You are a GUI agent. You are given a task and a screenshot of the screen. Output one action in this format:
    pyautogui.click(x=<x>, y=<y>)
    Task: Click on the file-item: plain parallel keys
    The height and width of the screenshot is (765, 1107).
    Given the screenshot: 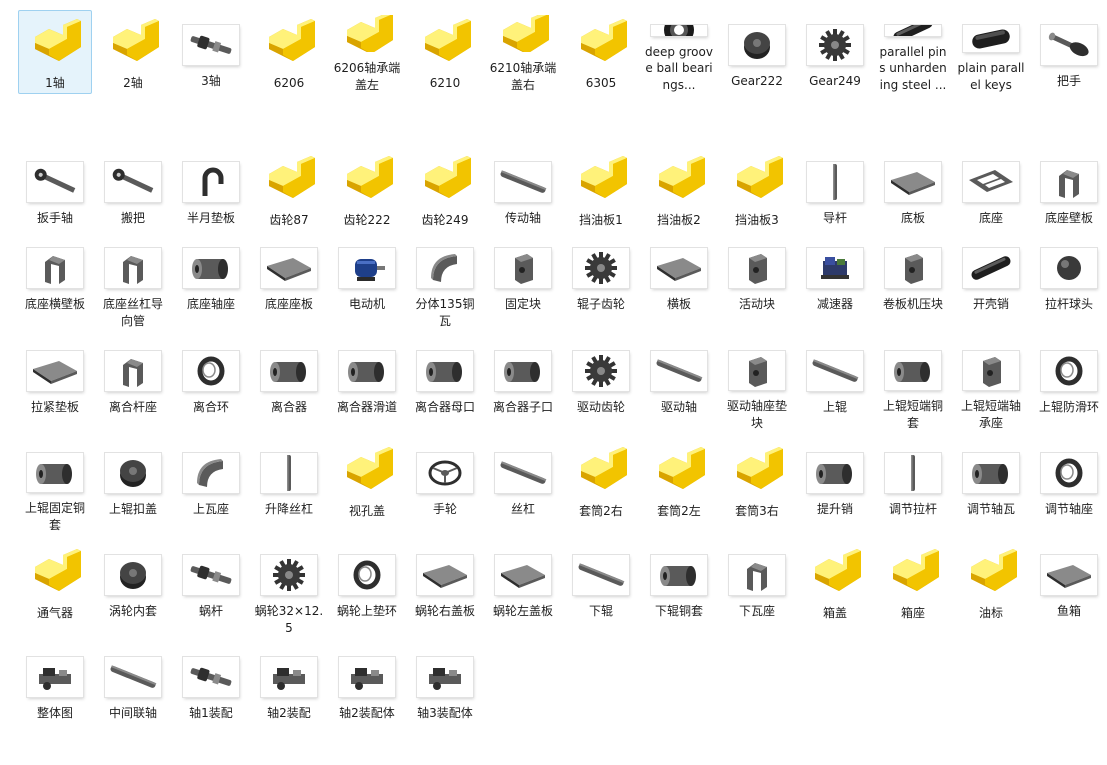 What is the action you would take?
    pyautogui.click(x=991, y=52)
    